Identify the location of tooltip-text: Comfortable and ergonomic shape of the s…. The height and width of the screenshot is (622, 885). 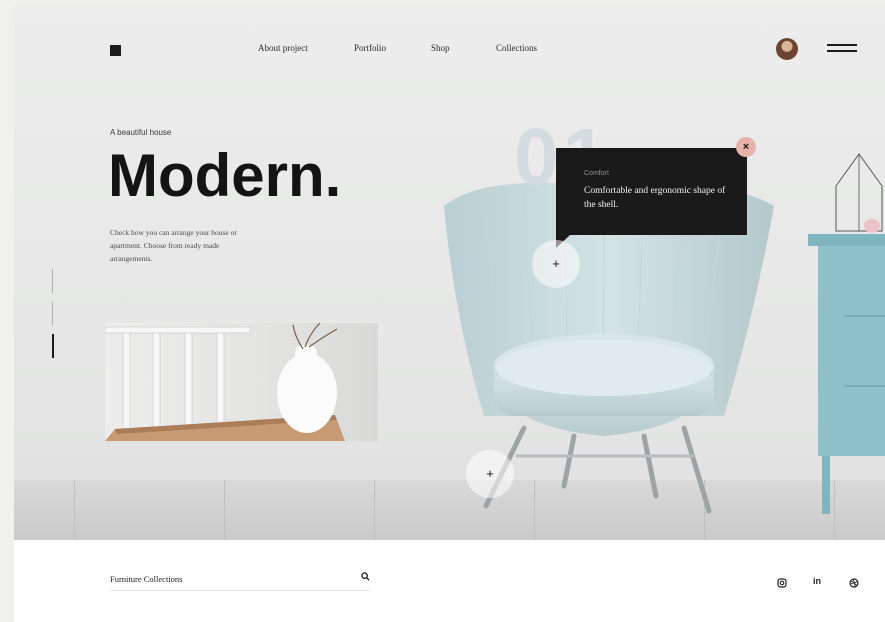
(655, 198).